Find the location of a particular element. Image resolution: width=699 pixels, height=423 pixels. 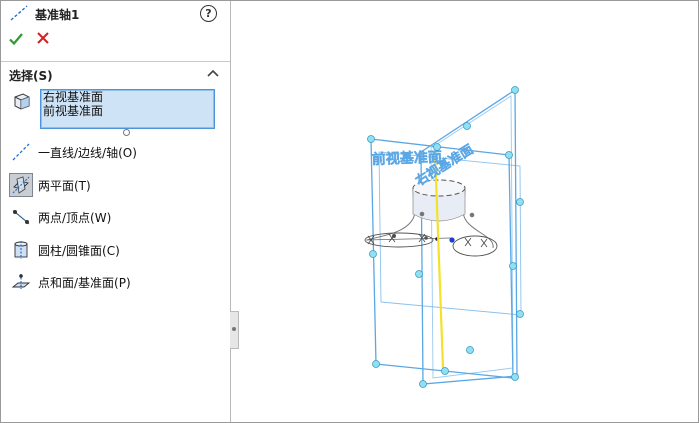

point-plane-icon is located at coordinates (21, 282).